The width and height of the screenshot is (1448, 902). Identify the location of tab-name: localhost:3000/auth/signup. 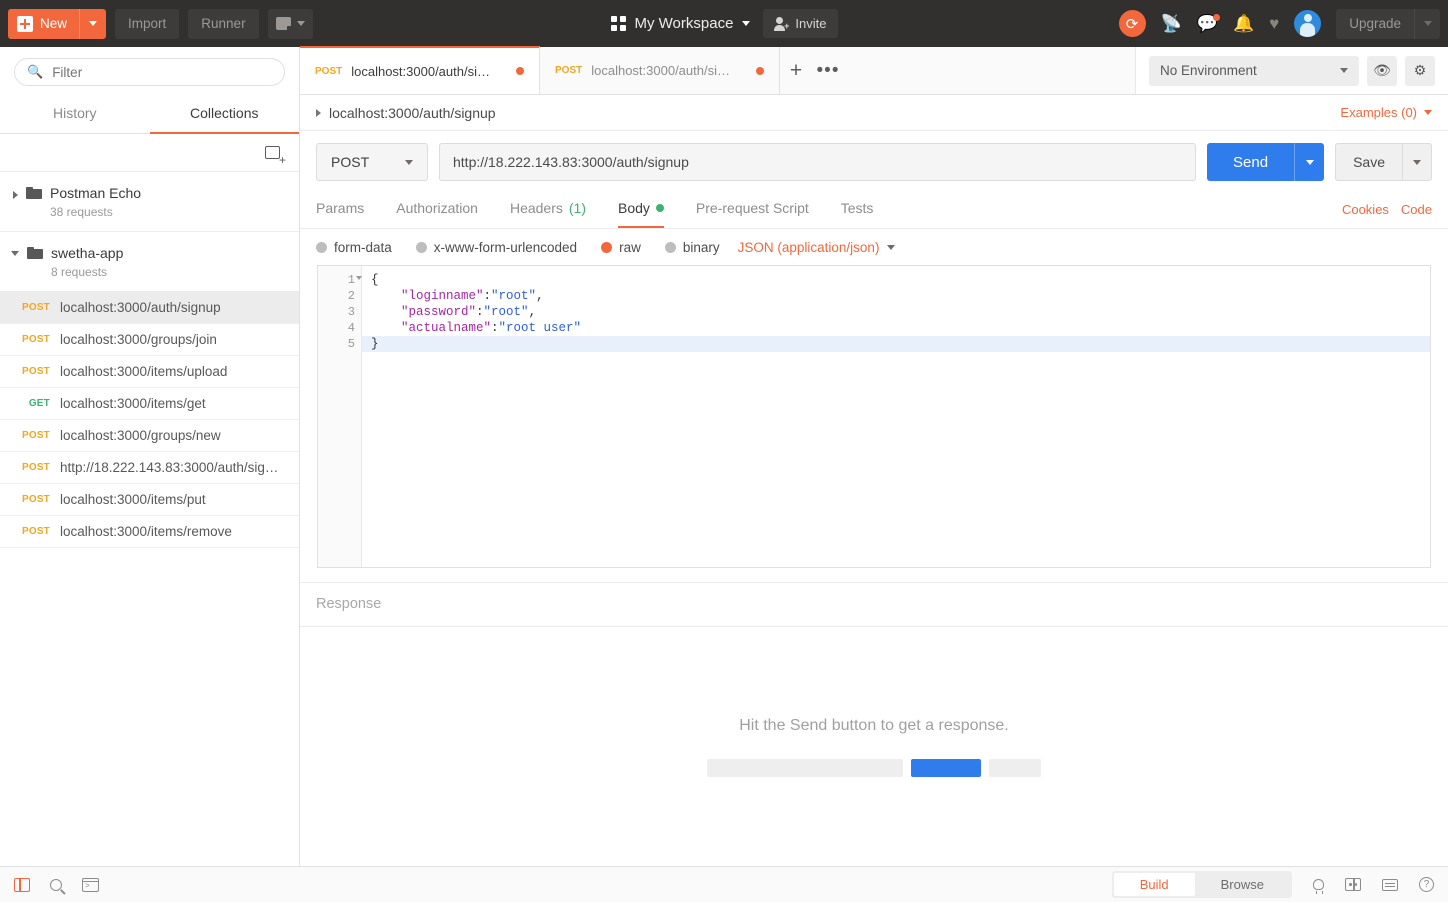
(423, 71).